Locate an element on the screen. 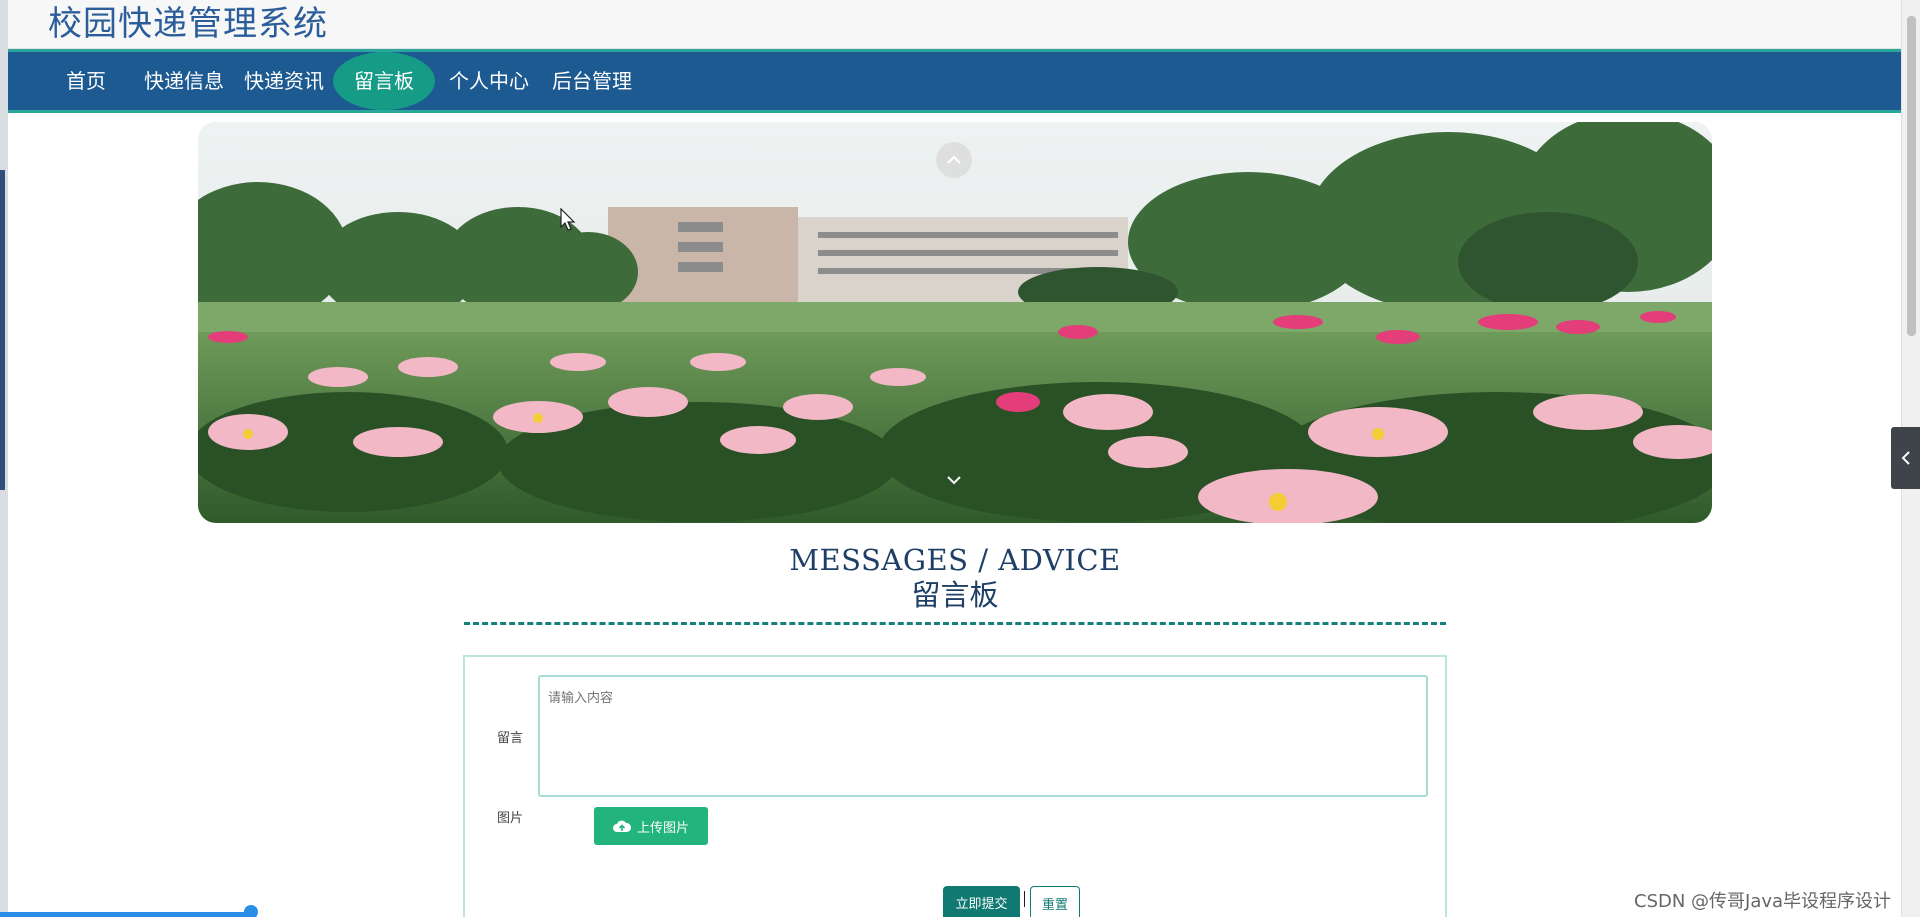 This screenshot has width=1920, height=917. banner-prev-button is located at coordinates (954, 160).